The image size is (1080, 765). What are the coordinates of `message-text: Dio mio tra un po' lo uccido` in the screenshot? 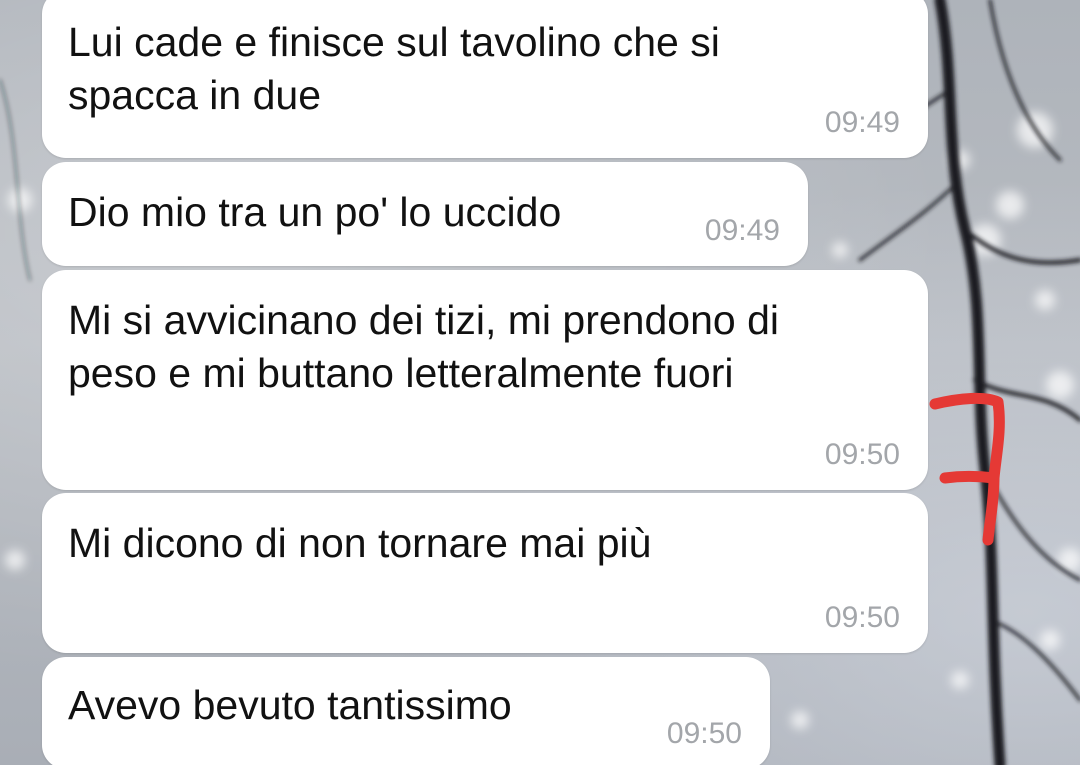 It's located at (315, 212).